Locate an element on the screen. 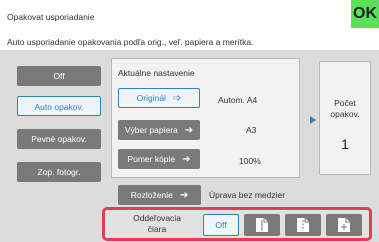 Image resolution: width=379 pixels, height=242 pixels. line-dashed-icon is located at coordinates (303, 225).